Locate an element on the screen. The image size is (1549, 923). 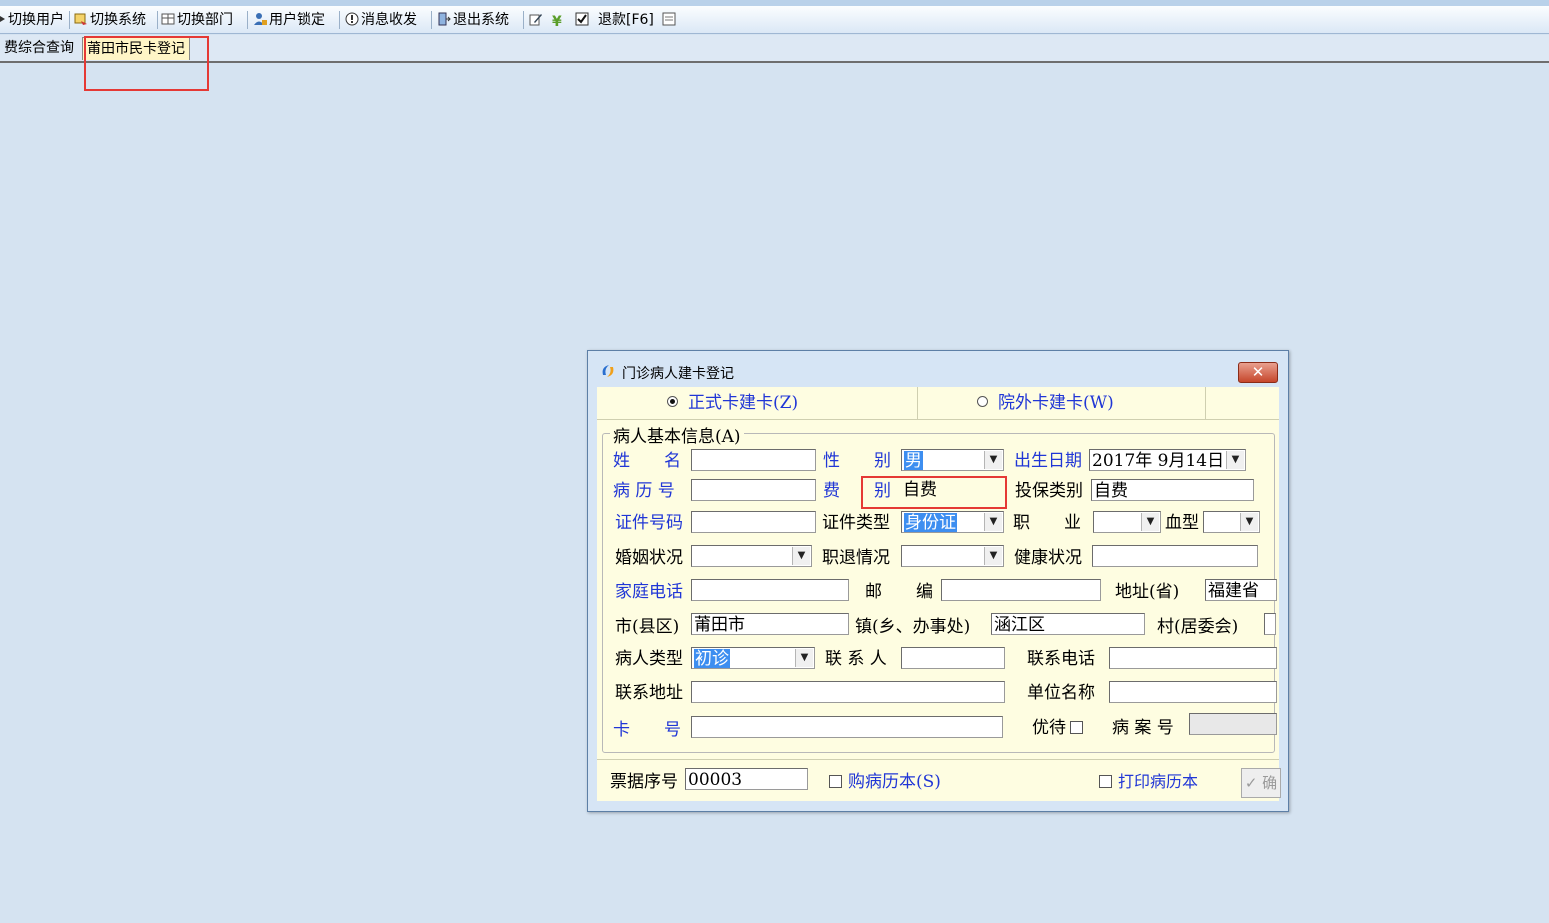
postcode-input is located at coordinates (1021, 590).